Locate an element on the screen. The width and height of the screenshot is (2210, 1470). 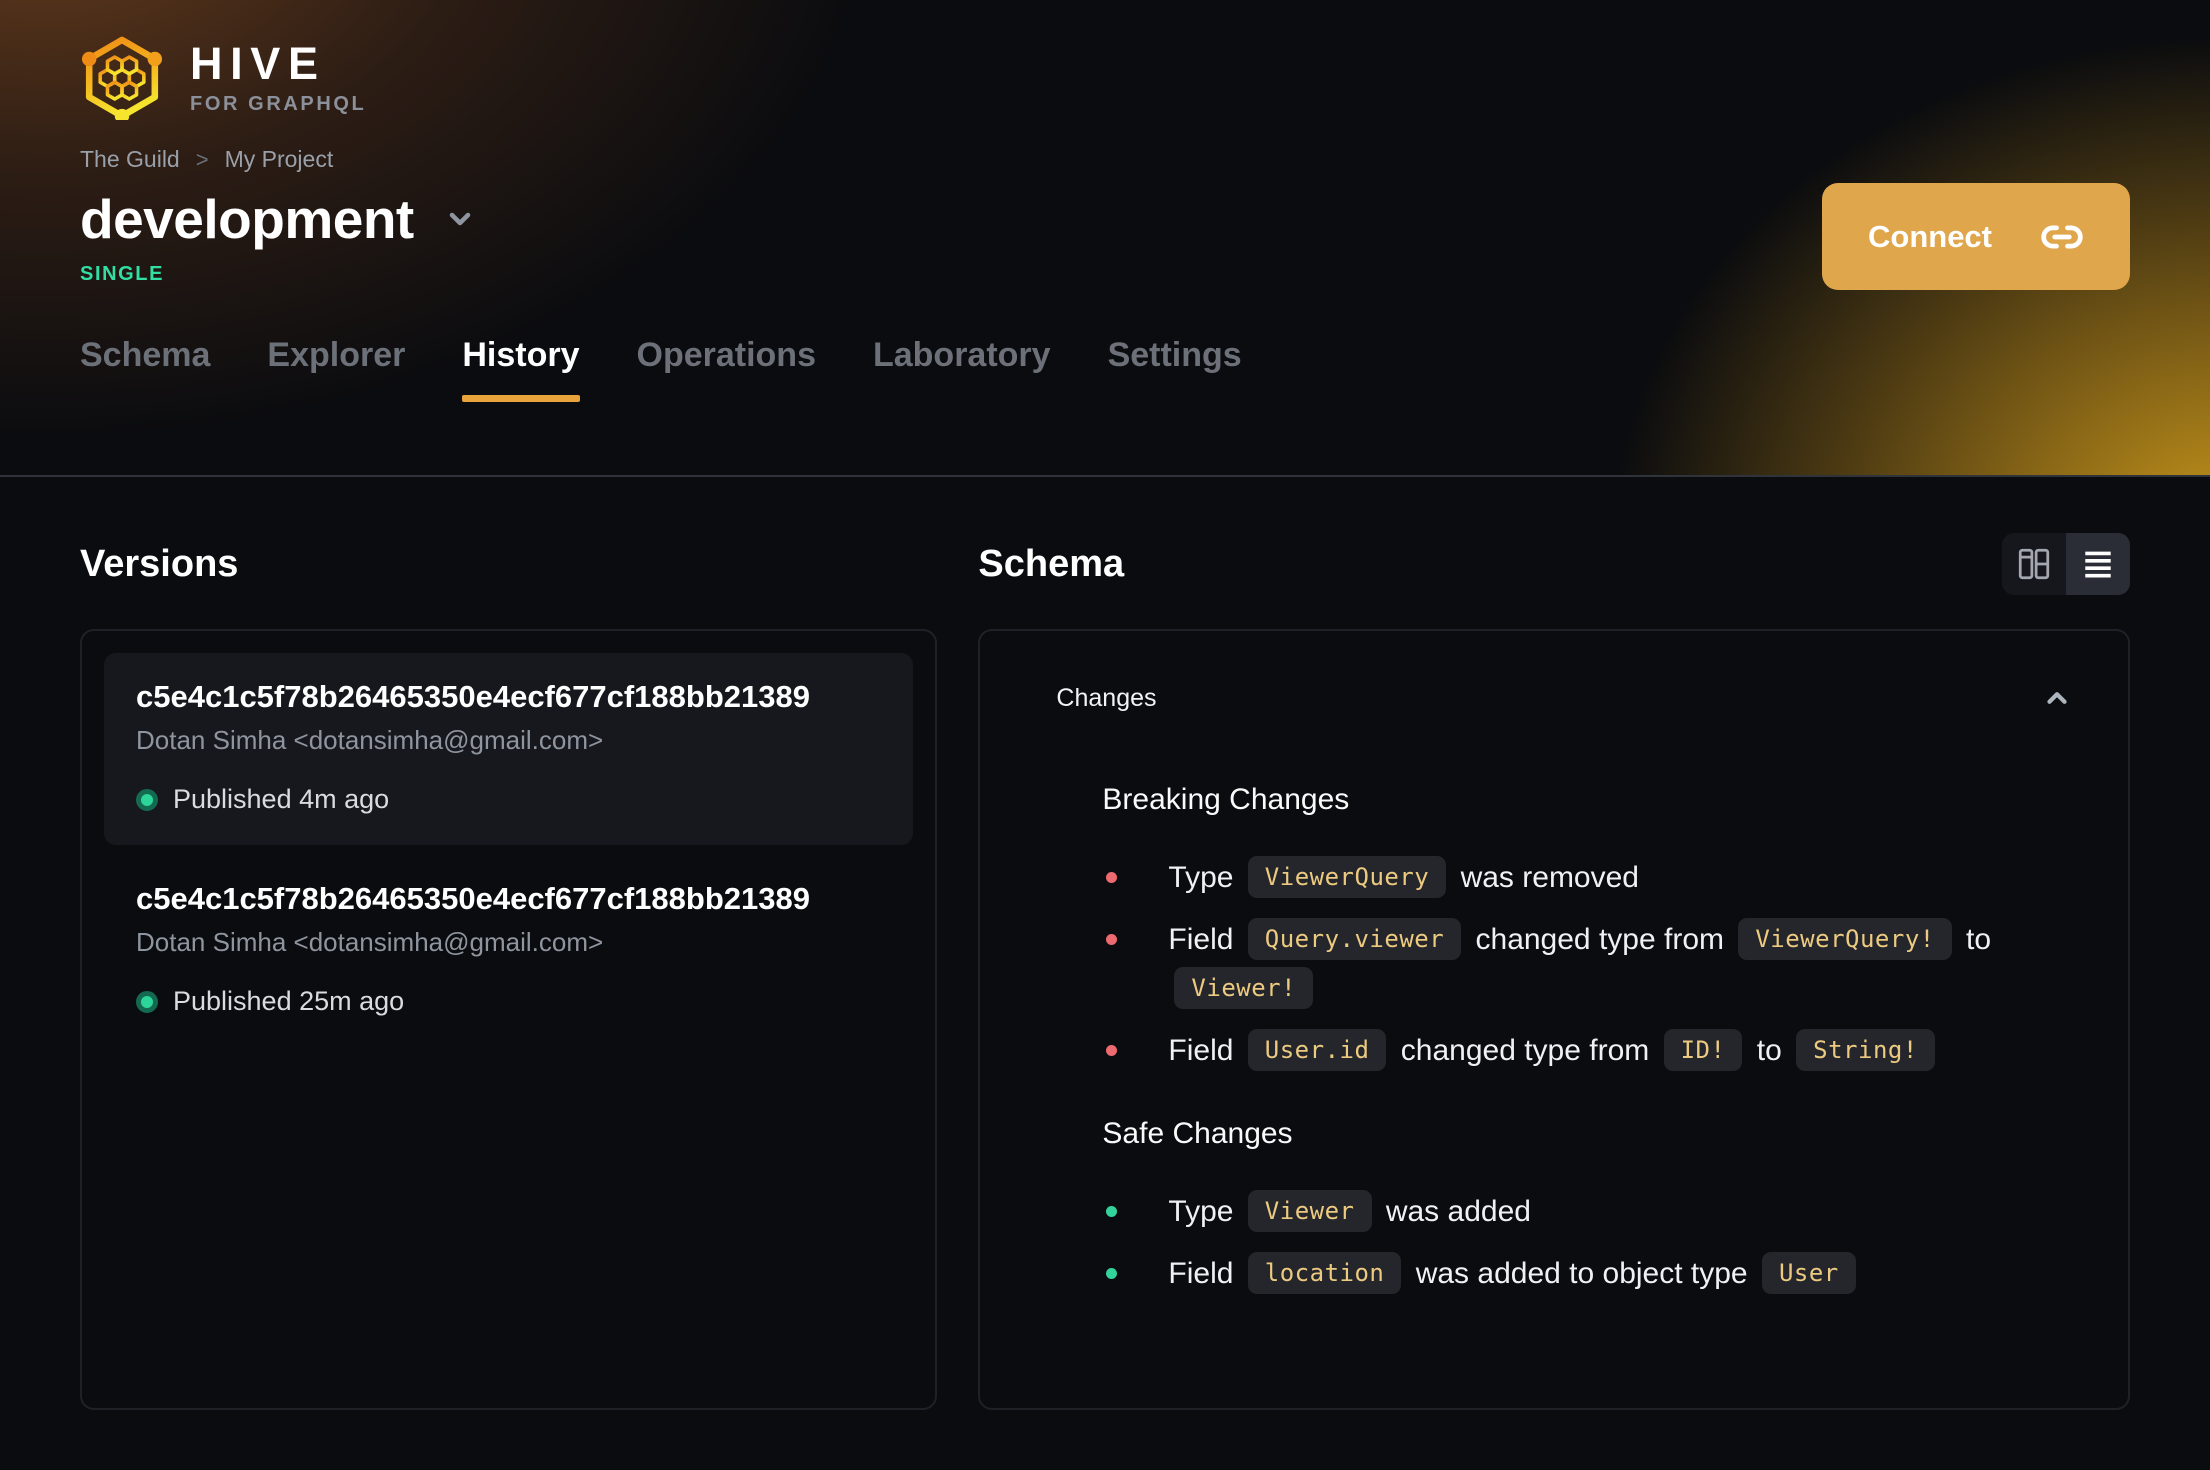
code-chip: location is located at coordinates (1324, 1272).